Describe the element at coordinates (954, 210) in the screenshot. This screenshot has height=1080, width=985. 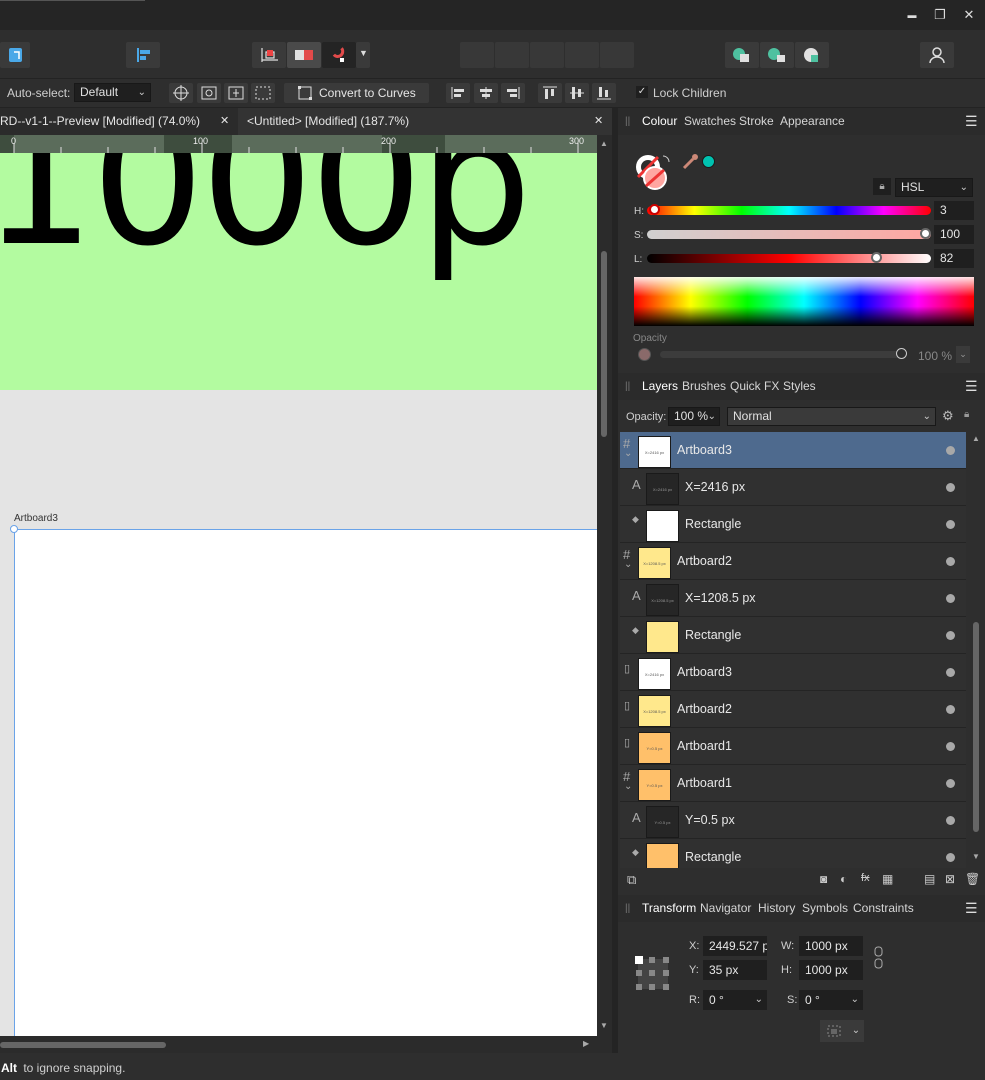
I see `hue-value-field: 3` at that location.